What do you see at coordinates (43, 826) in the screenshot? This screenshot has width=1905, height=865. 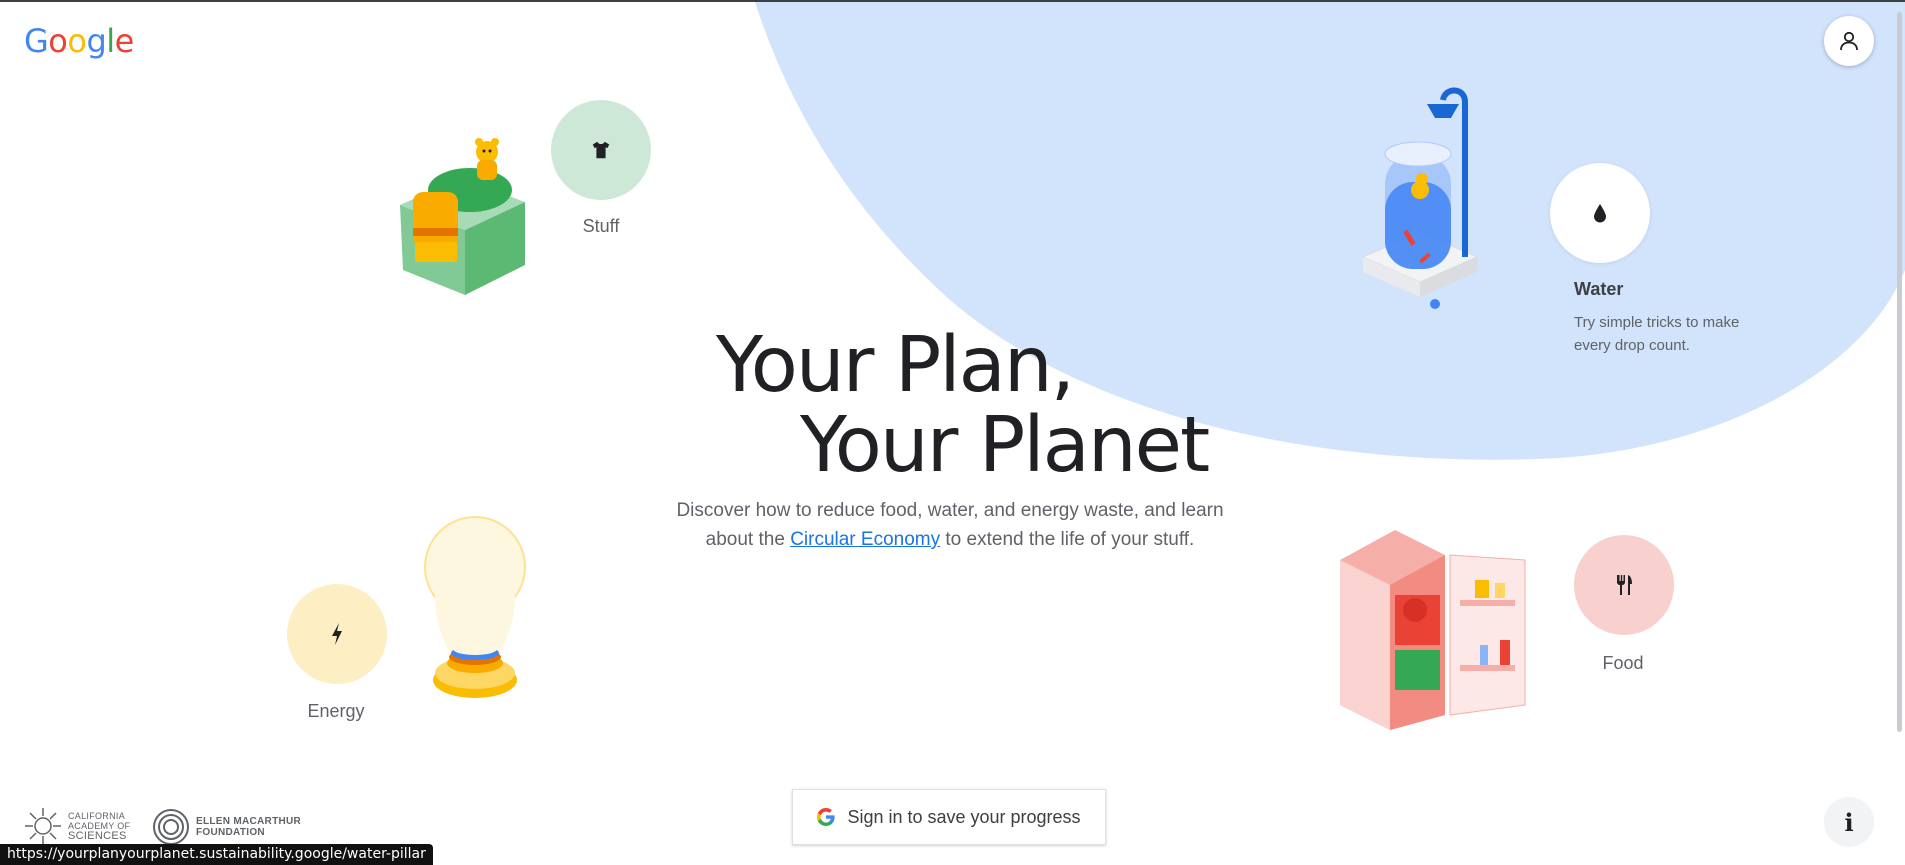 I see `sun-burst-icon` at bounding box center [43, 826].